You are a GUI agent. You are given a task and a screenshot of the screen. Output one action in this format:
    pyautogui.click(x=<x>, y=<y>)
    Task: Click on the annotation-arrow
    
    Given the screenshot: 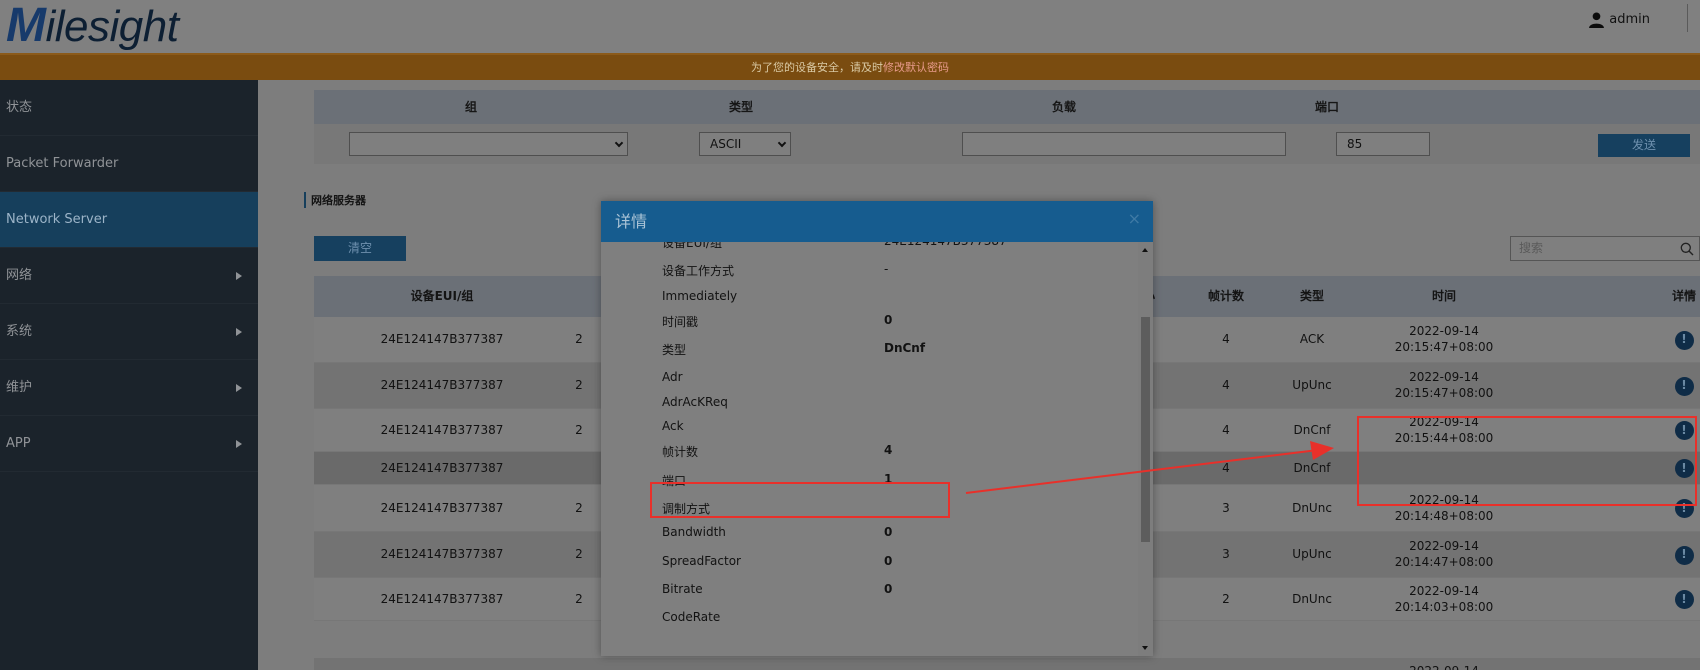 What is the action you would take?
    pyautogui.click(x=1149, y=467)
    